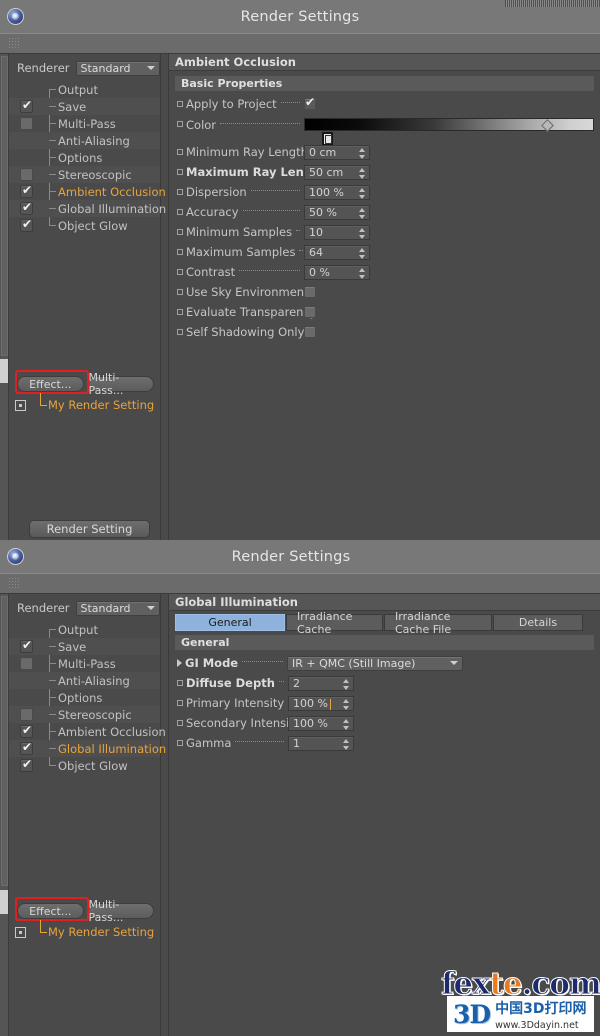  I want to click on gradient-knot-diamond, so click(547, 125).